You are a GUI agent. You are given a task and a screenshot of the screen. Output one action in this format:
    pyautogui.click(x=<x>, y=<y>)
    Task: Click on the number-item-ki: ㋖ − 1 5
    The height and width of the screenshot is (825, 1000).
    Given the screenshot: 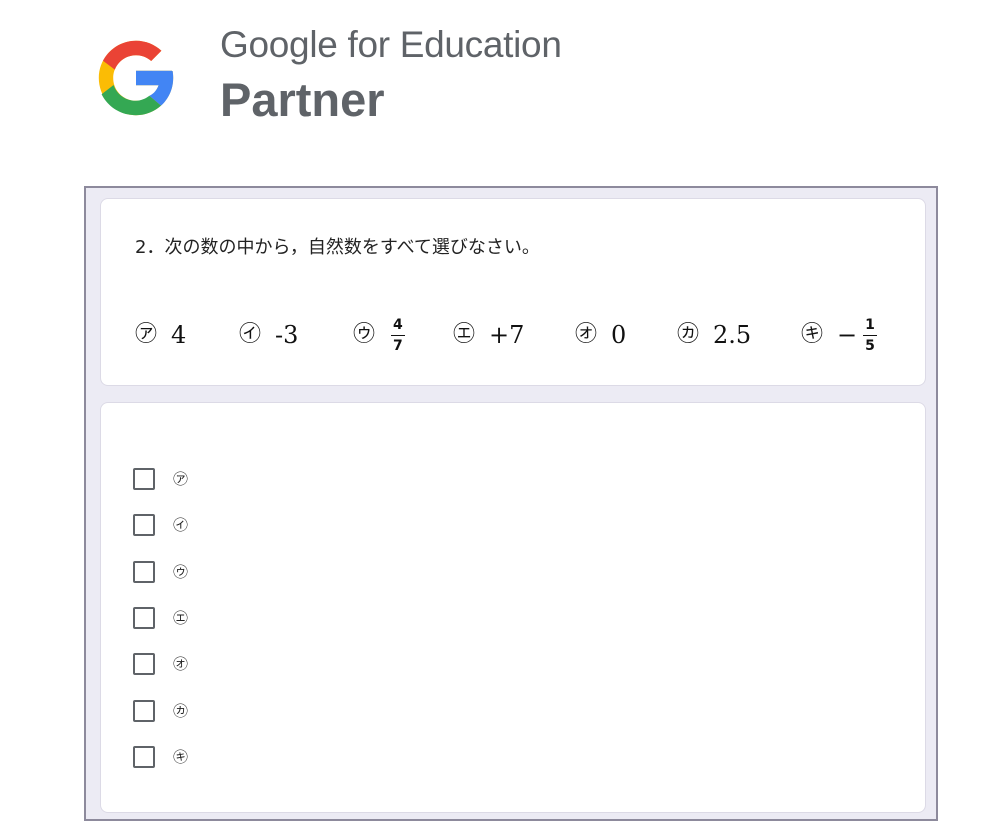 What is the action you would take?
    pyautogui.click(x=839, y=335)
    